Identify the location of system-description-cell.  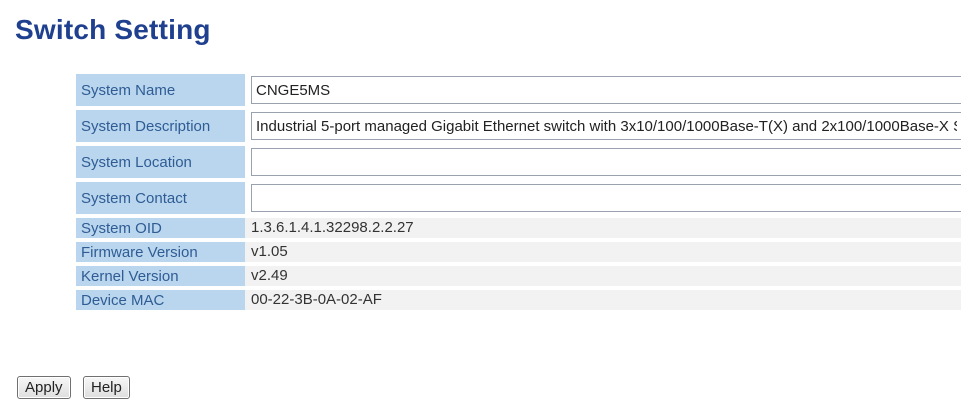
(603, 126).